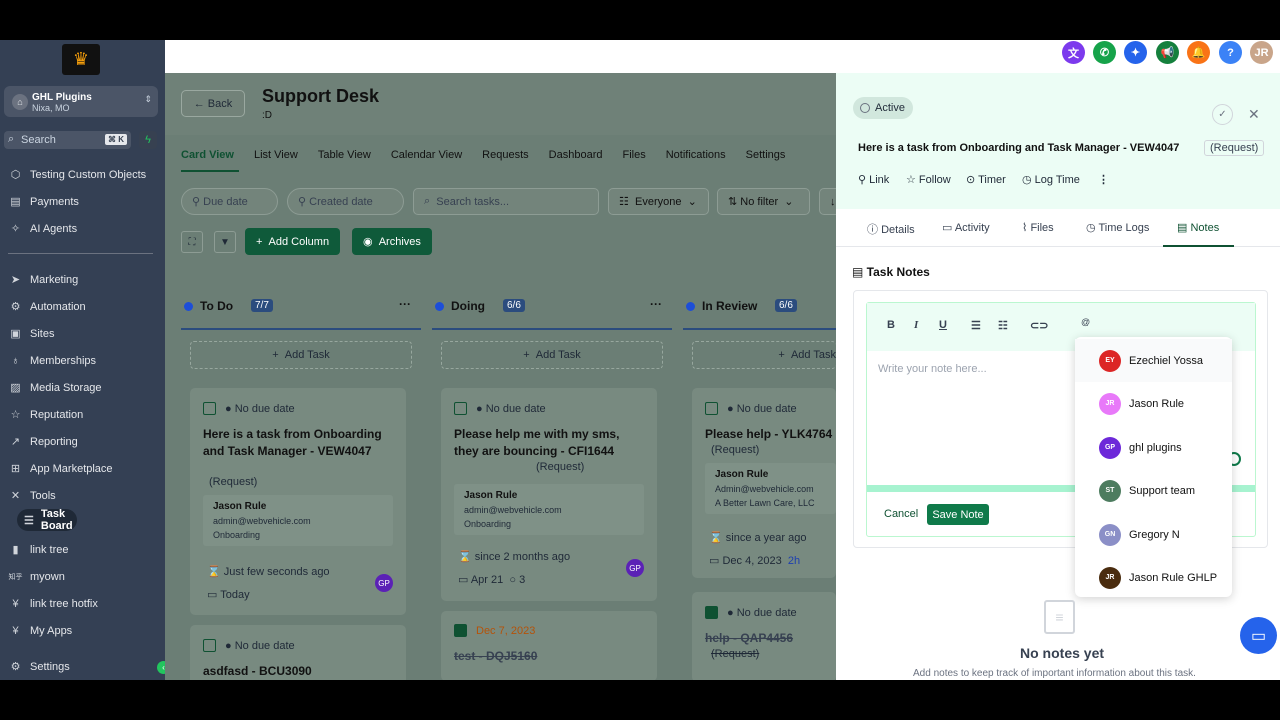 This screenshot has height=720, width=1280. I want to click on tab-notes: ▤ Notes, so click(1198, 227).